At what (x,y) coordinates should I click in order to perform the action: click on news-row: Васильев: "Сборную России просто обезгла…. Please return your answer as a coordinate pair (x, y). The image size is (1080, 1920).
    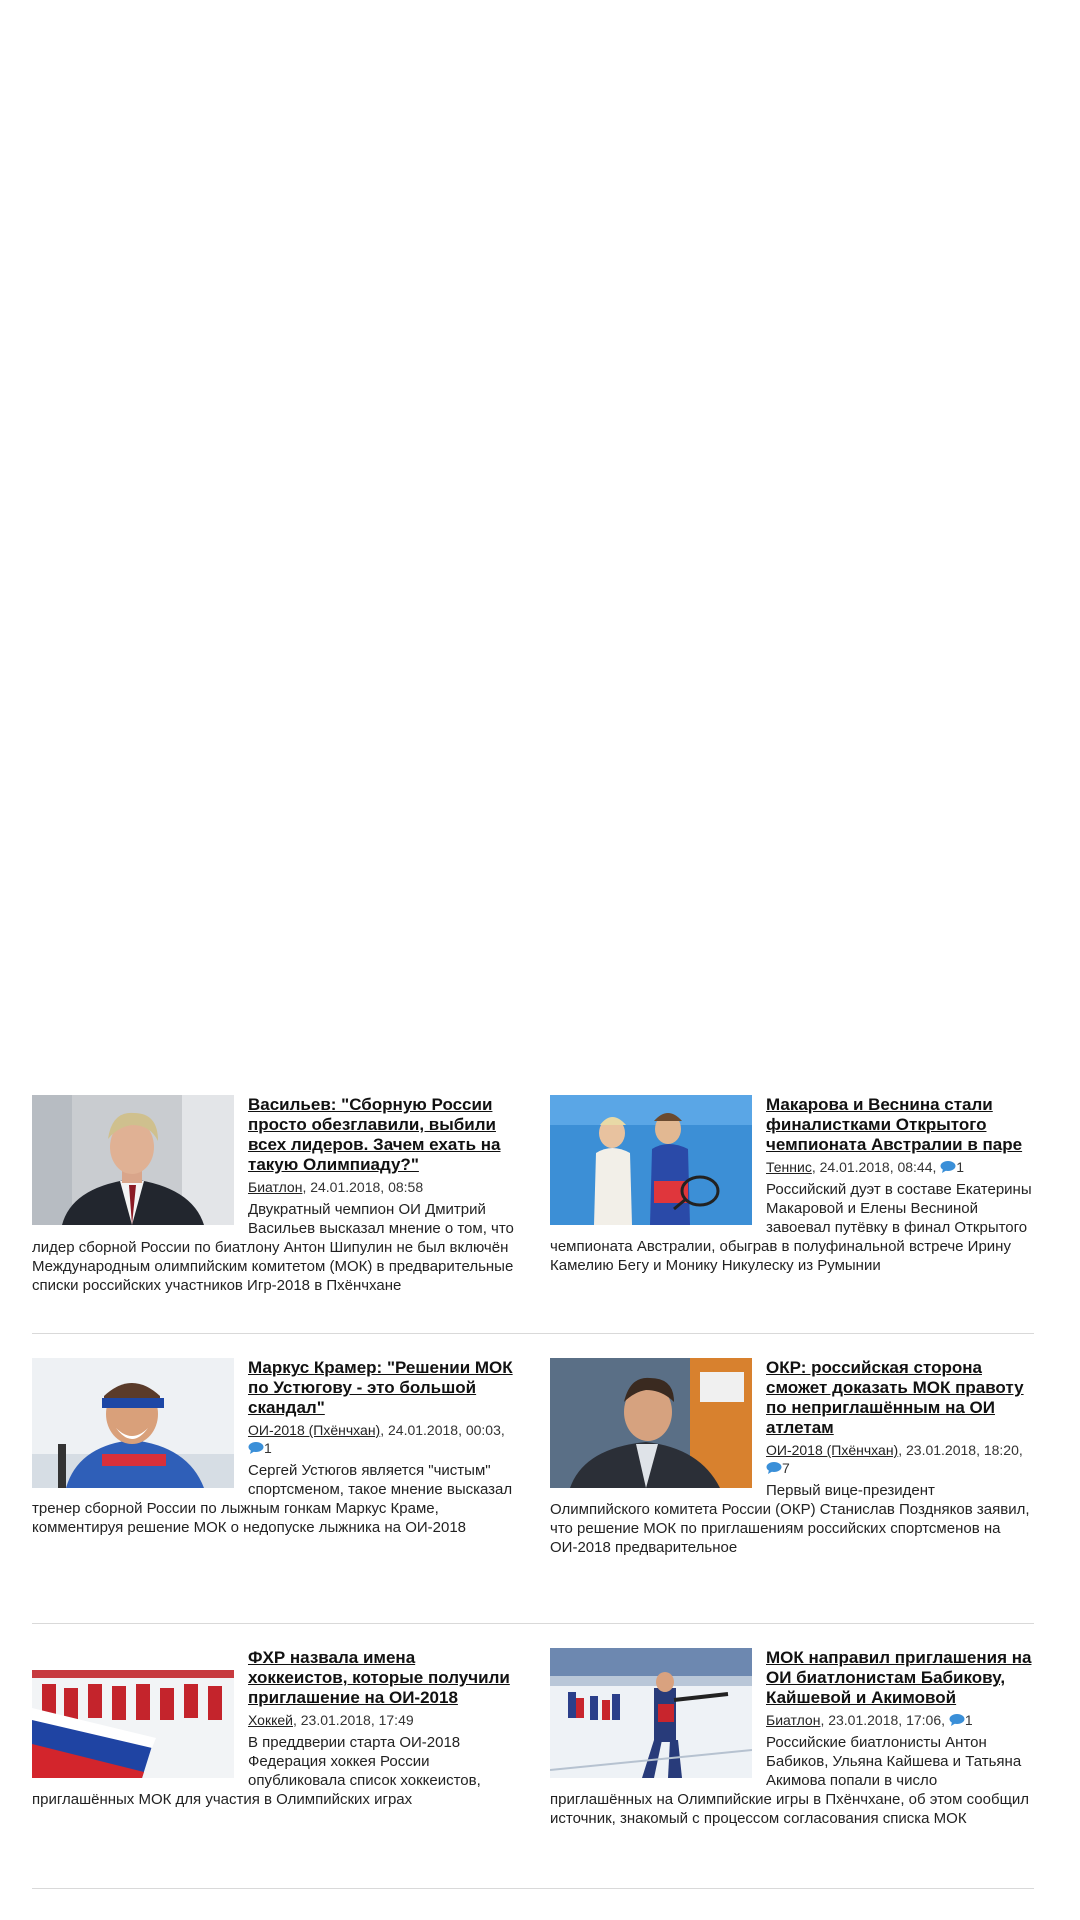
    Looking at the image, I should click on (533, 1214).